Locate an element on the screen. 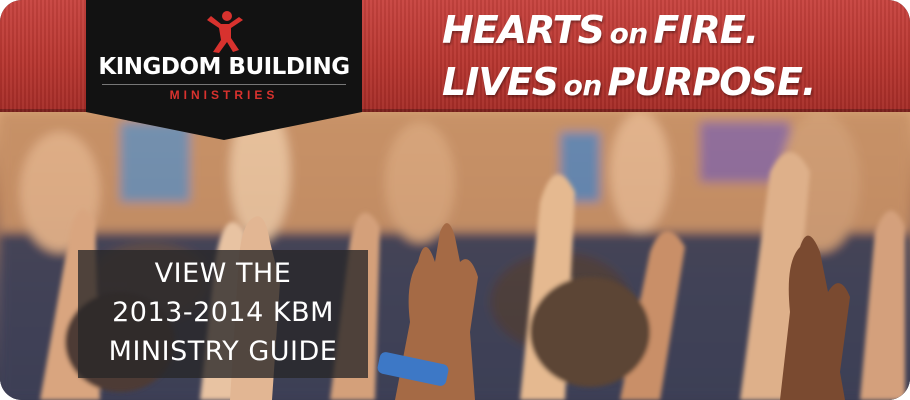 The width and height of the screenshot is (910, 400). view-guide-button: VIEW THE 2013-2014 KBM MINISTRY GUIDE is located at coordinates (223, 314).